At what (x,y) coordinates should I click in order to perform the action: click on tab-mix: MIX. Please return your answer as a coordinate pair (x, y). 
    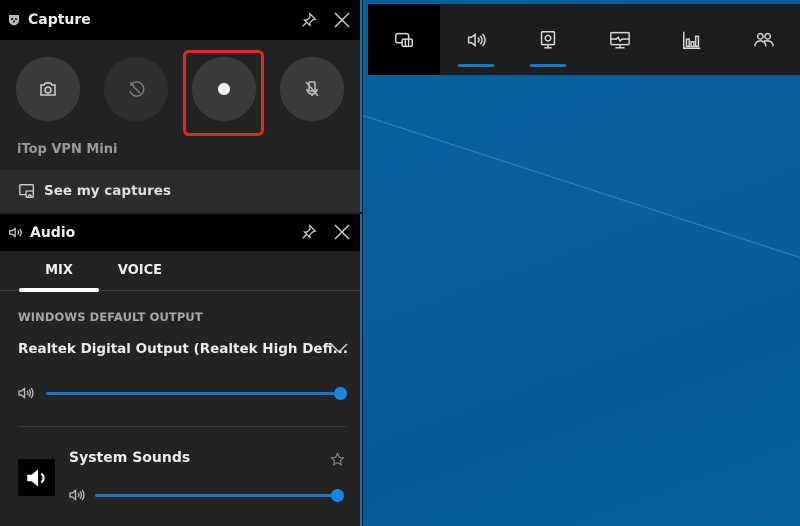
    Looking at the image, I should click on (59, 271).